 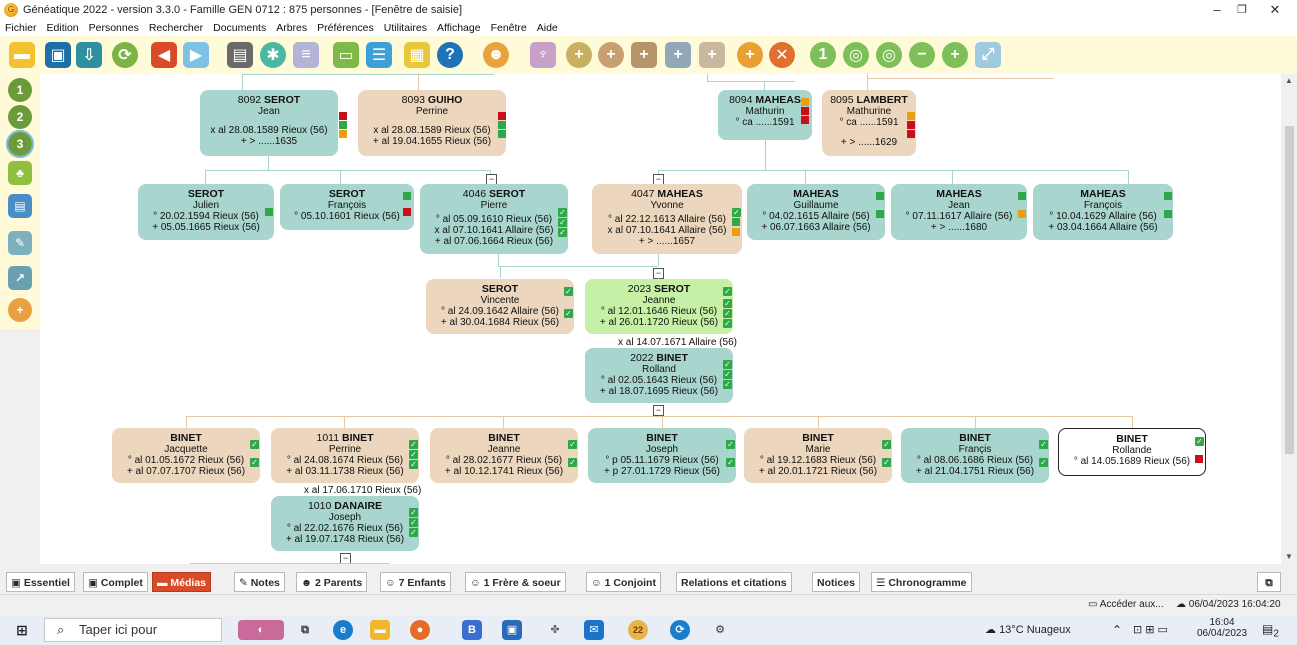 I want to click on refresh-icon: ⟳, so click(x=125, y=55).